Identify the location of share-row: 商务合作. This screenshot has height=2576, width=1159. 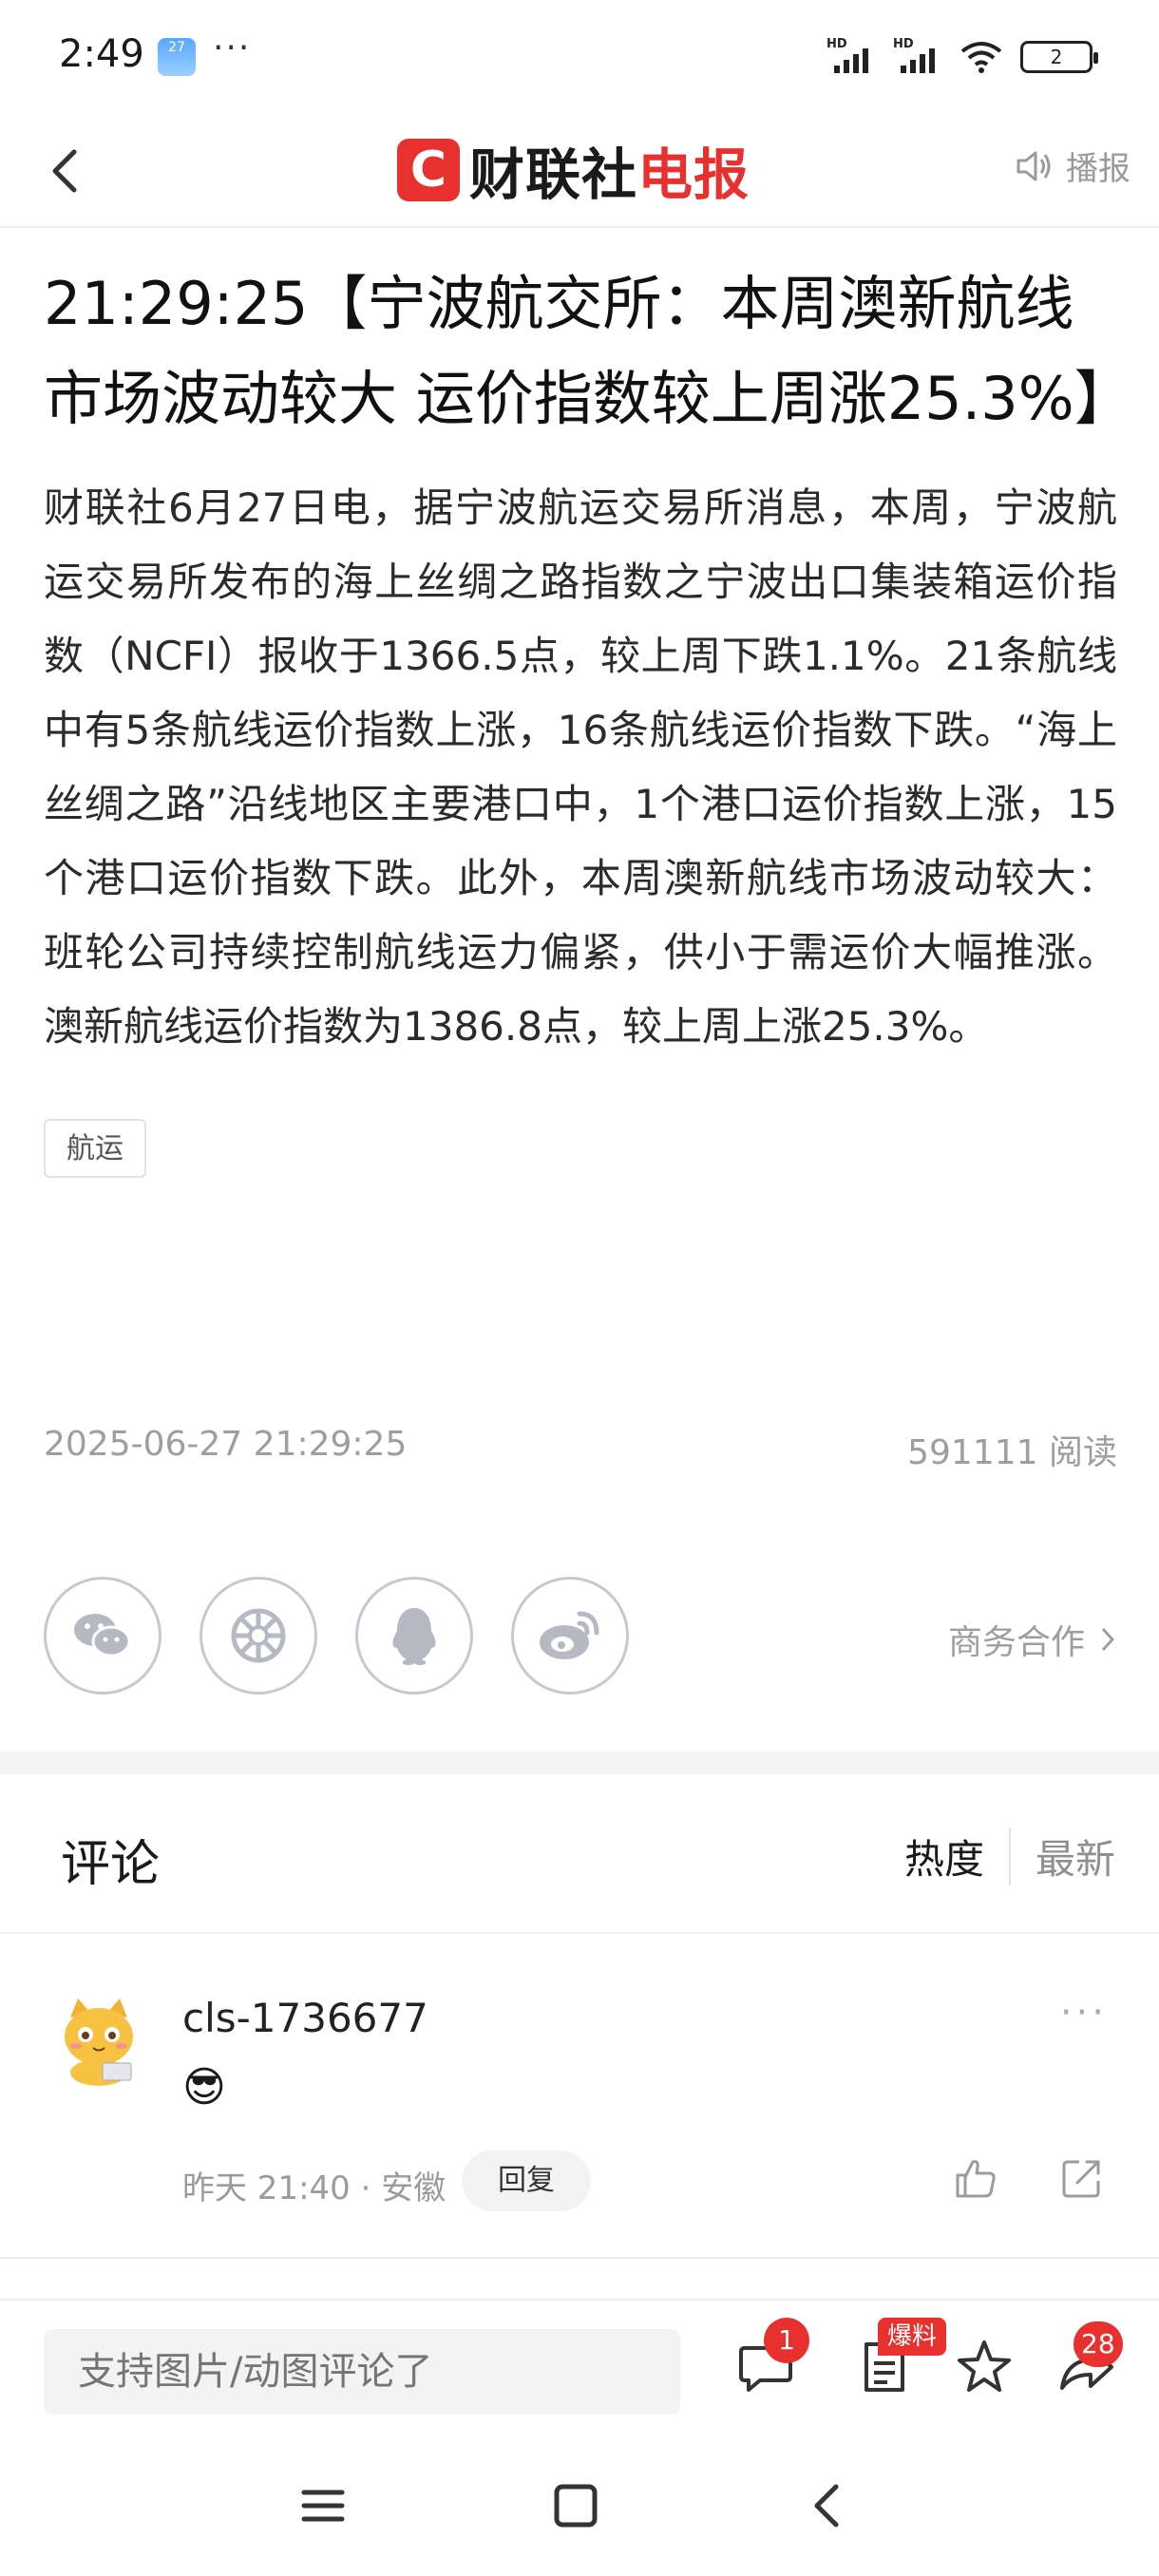
(580, 1636).